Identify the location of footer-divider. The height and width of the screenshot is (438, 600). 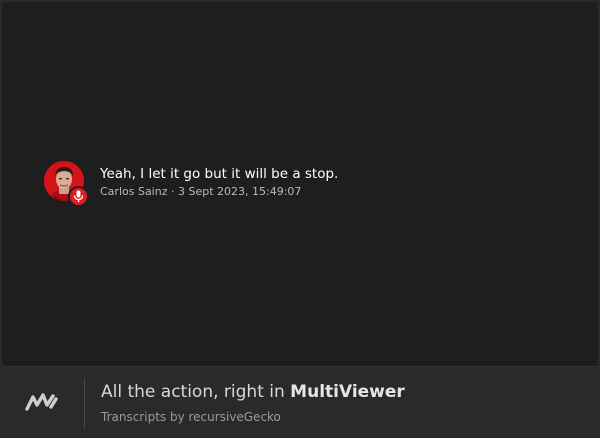
(84, 403).